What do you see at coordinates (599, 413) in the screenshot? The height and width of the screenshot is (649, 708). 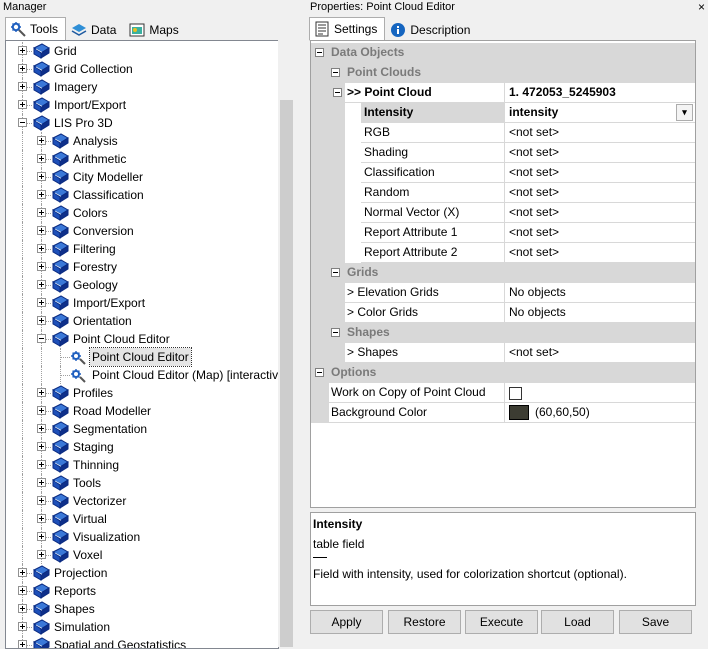 I see `property-value: (60,60,50)` at bounding box center [599, 413].